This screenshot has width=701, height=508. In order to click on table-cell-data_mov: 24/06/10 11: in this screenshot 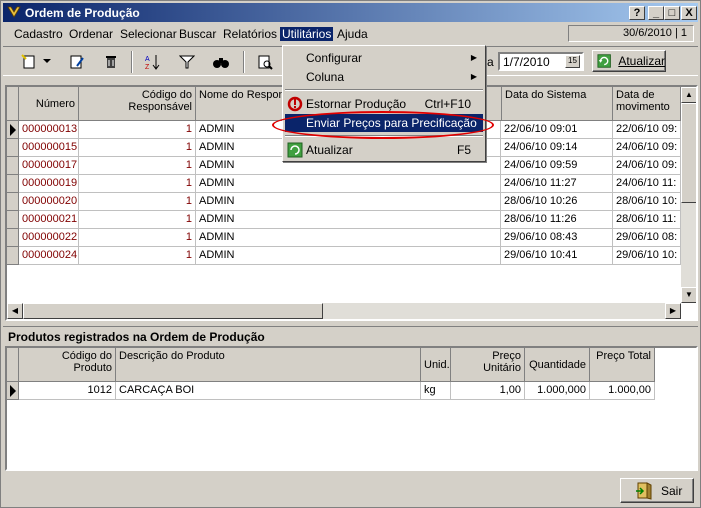, I will do `click(647, 184)`.